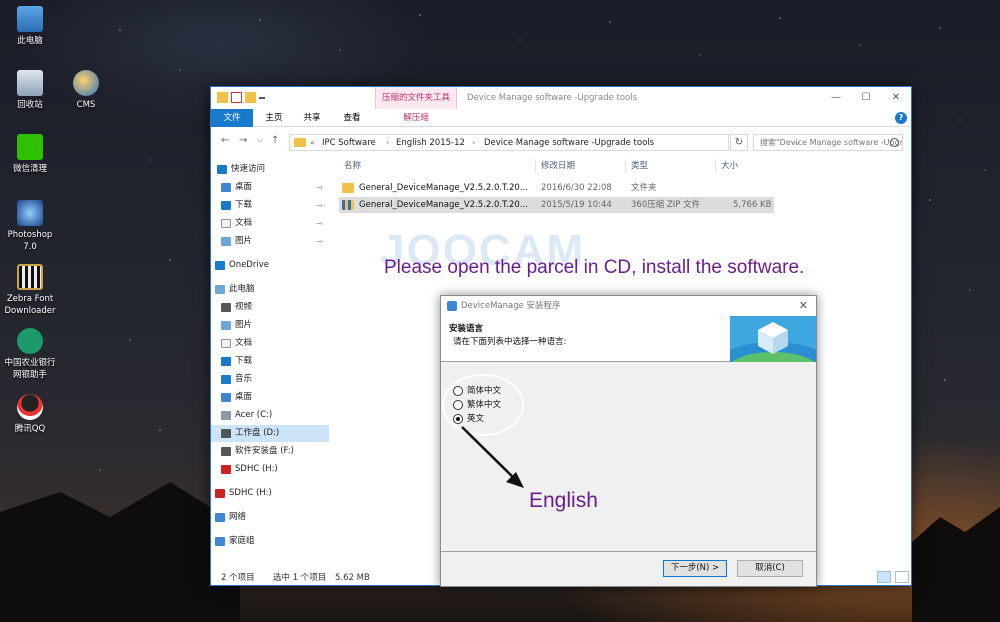 Image resolution: width=1000 pixels, height=622 pixels. I want to click on nav-item: 文档, so click(270, 343).